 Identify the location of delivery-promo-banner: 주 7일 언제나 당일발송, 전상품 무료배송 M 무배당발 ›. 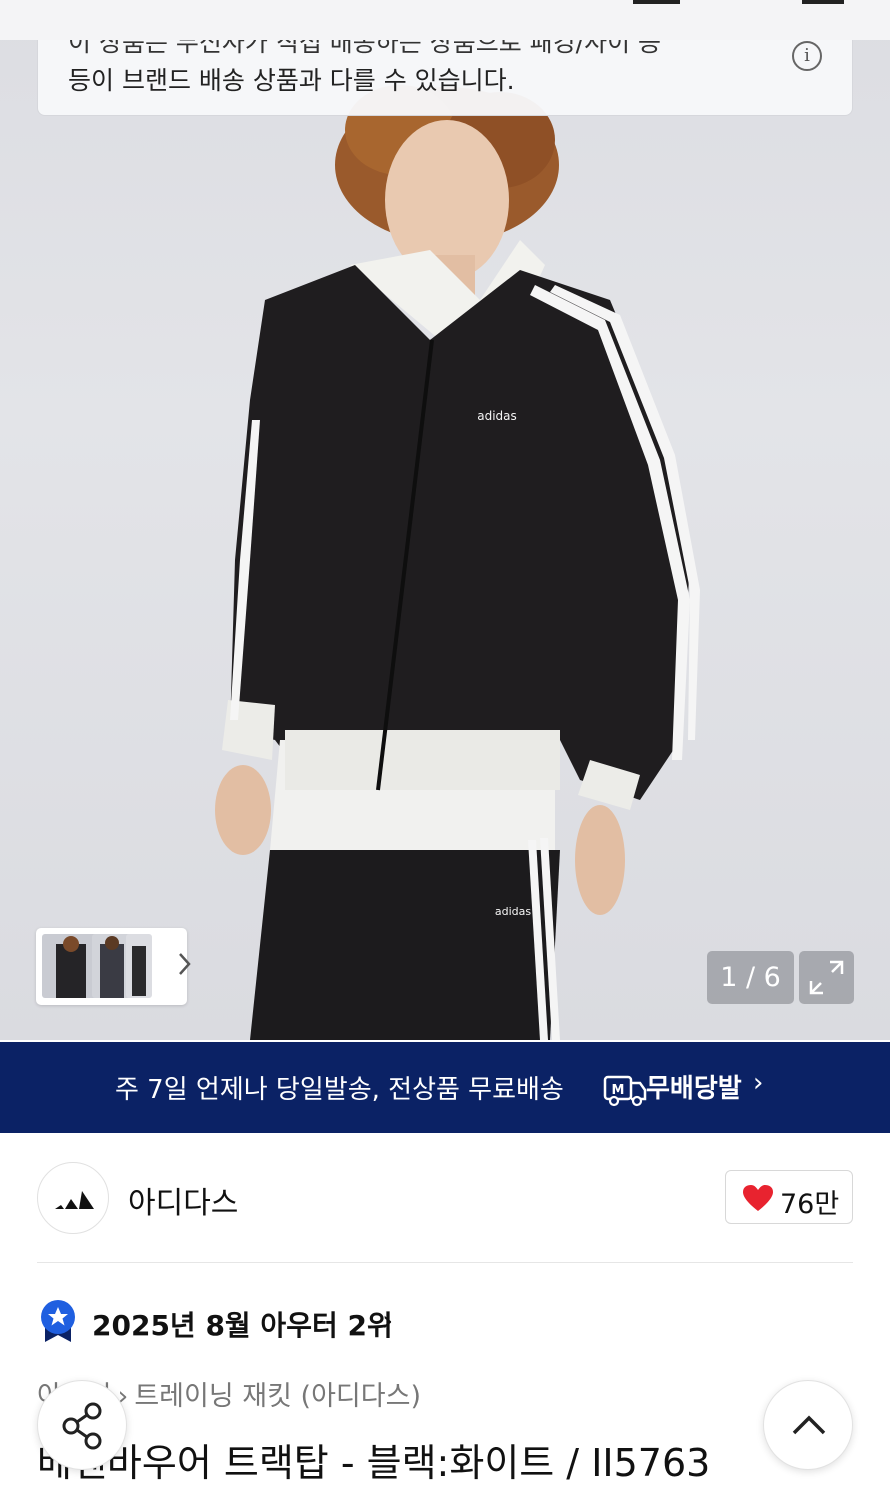
(445, 1087).